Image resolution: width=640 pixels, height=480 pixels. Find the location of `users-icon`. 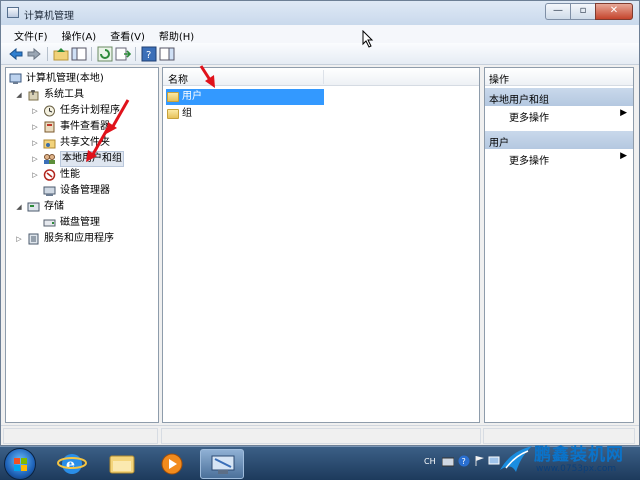

users-icon is located at coordinates (49, 159).